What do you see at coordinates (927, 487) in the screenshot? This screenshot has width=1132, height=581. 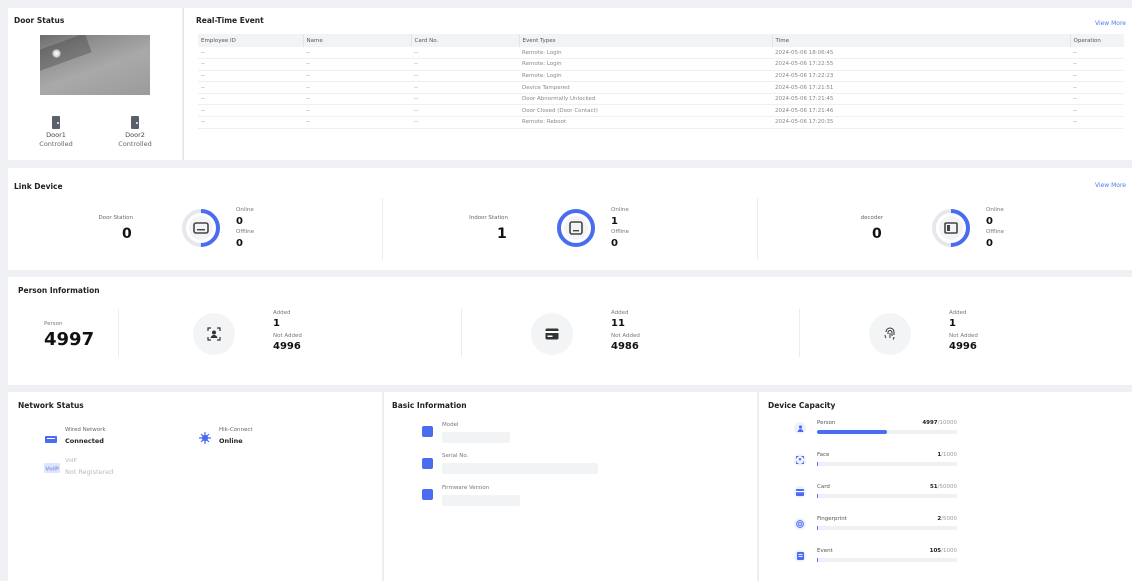 I see `capacity-value: 51/50000` at bounding box center [927, 487].